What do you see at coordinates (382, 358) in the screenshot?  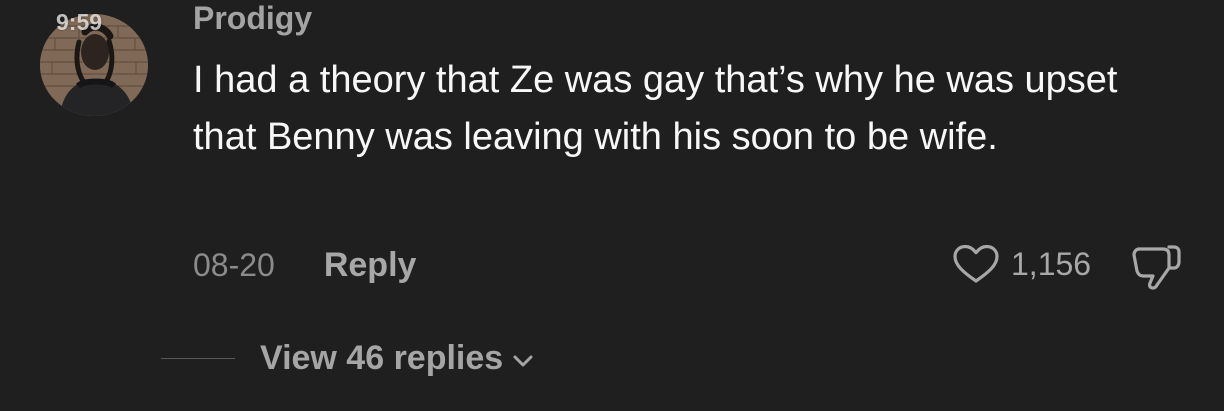 I see `view-replies-label: View 46 replies` at bounding box center [382, 358].